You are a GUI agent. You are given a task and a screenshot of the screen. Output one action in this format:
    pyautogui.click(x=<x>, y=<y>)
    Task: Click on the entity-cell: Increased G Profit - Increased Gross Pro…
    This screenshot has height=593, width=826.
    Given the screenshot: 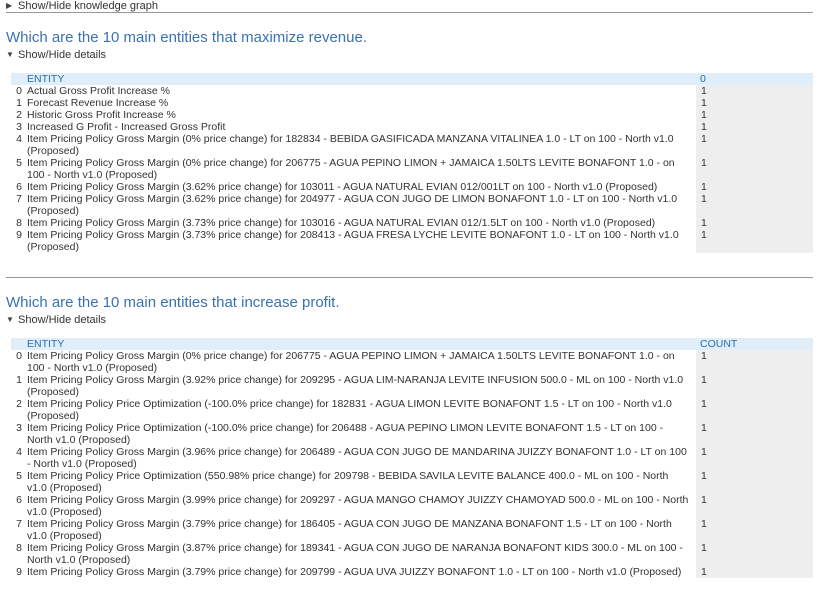 What is the action you would take?
    pyautogui.click(x=126, y=127)
    